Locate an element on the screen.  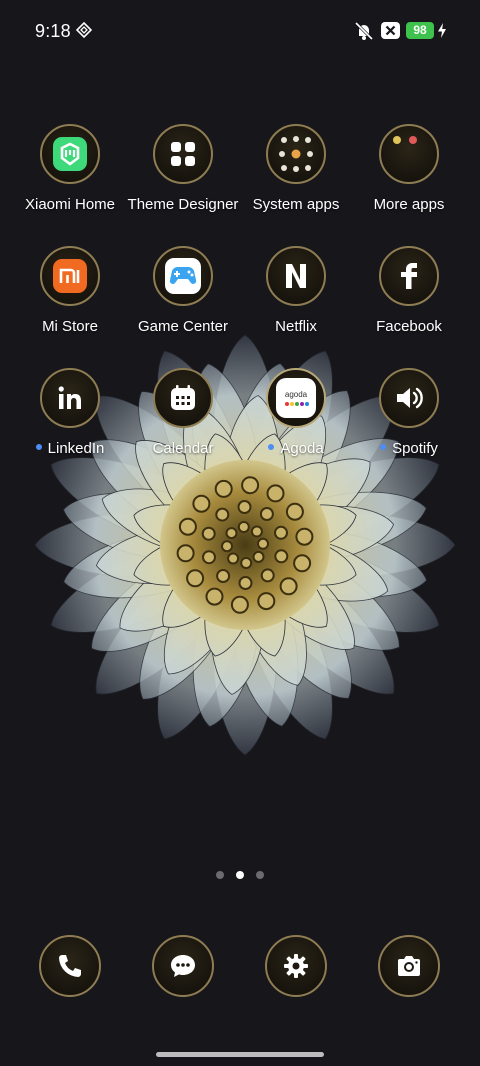
app-theme-designer: Theme Designer is located at coordinates (183, 168).